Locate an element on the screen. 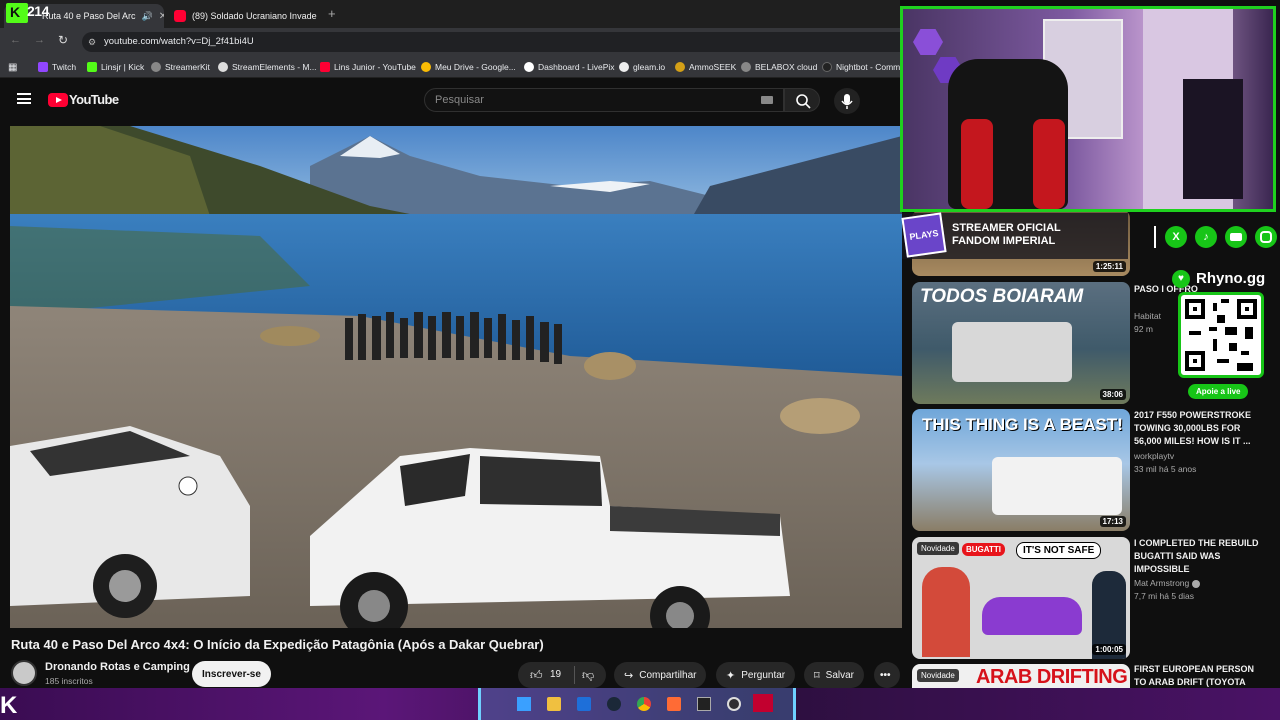 The height and width of the screenshot is (720, 1280). plays-badge: PLAYS is located at coordinates (924, 235).